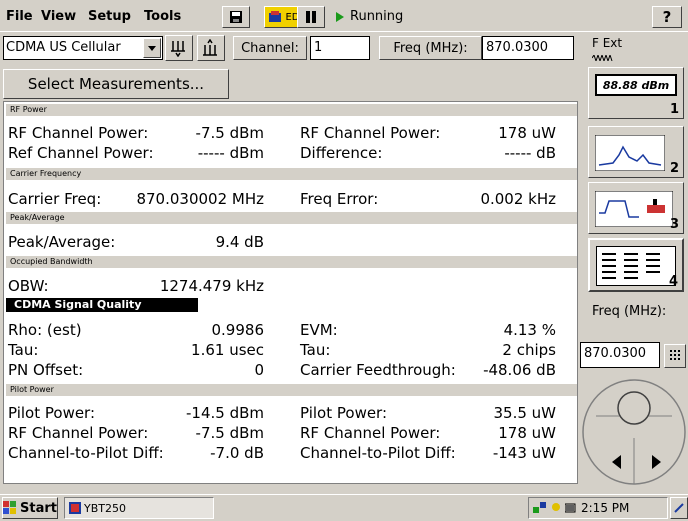 This screenshot has height=521, width=688. What do you see at coordinates (291, 390) in the screenshot?
I see `section-pilot-power: Pilot Power` at bounding box center [291, 390].